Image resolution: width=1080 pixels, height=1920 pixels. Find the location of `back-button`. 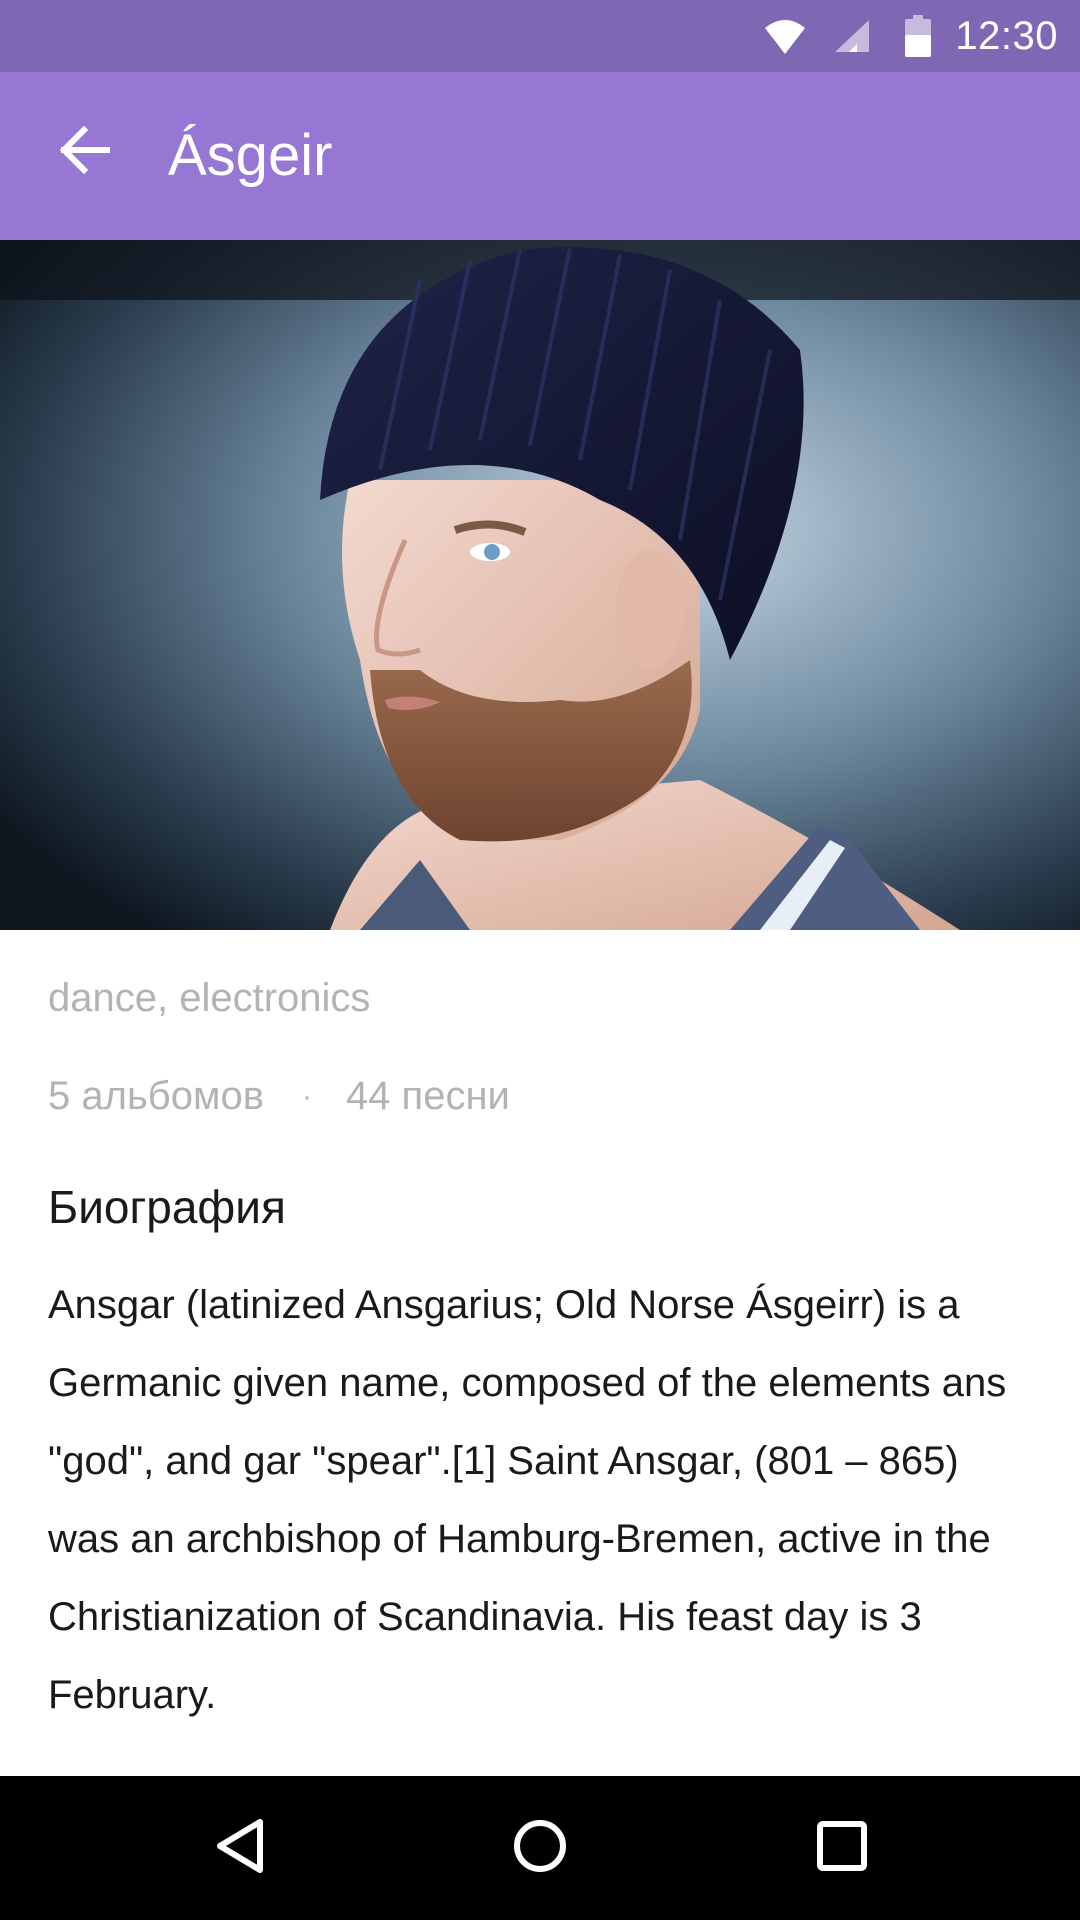

back-button is located at coordinates (84, 152).